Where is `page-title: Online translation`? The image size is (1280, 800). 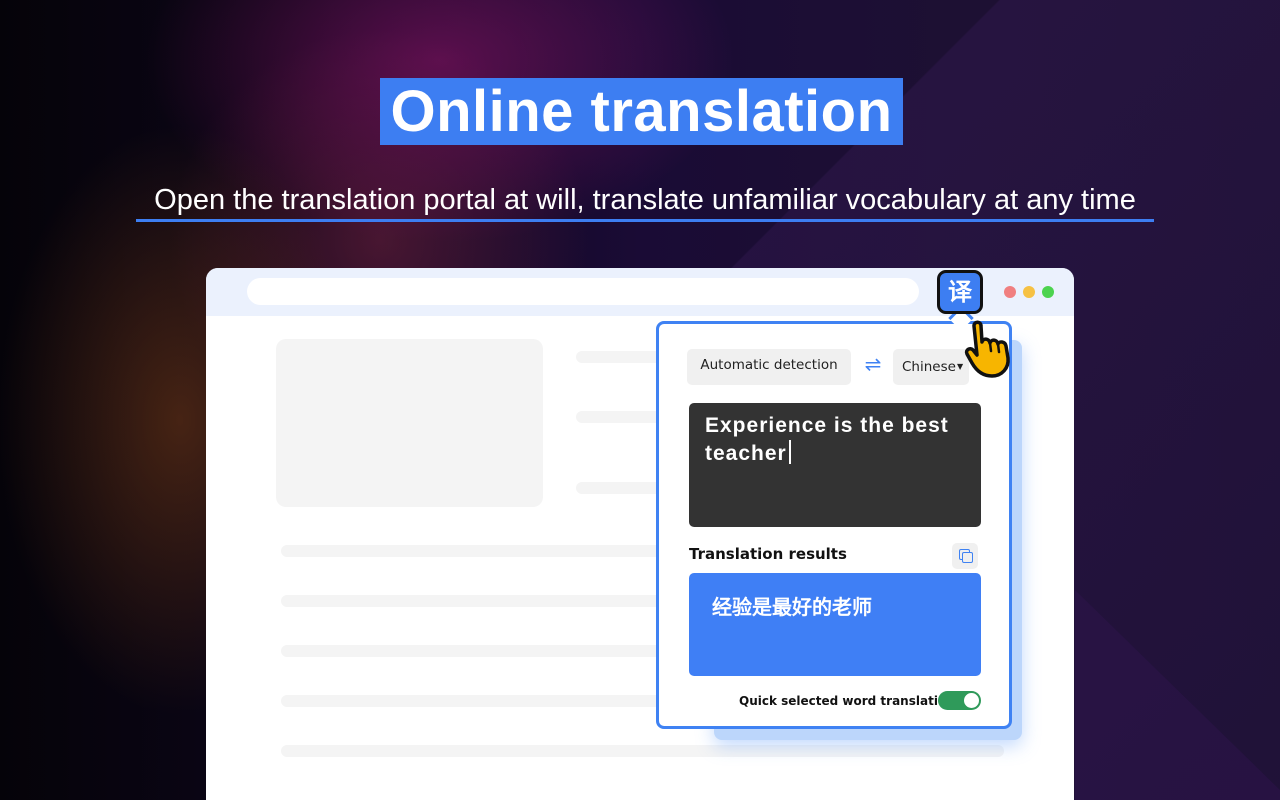
page-title: Online translation is located at coordinates (641, 111).